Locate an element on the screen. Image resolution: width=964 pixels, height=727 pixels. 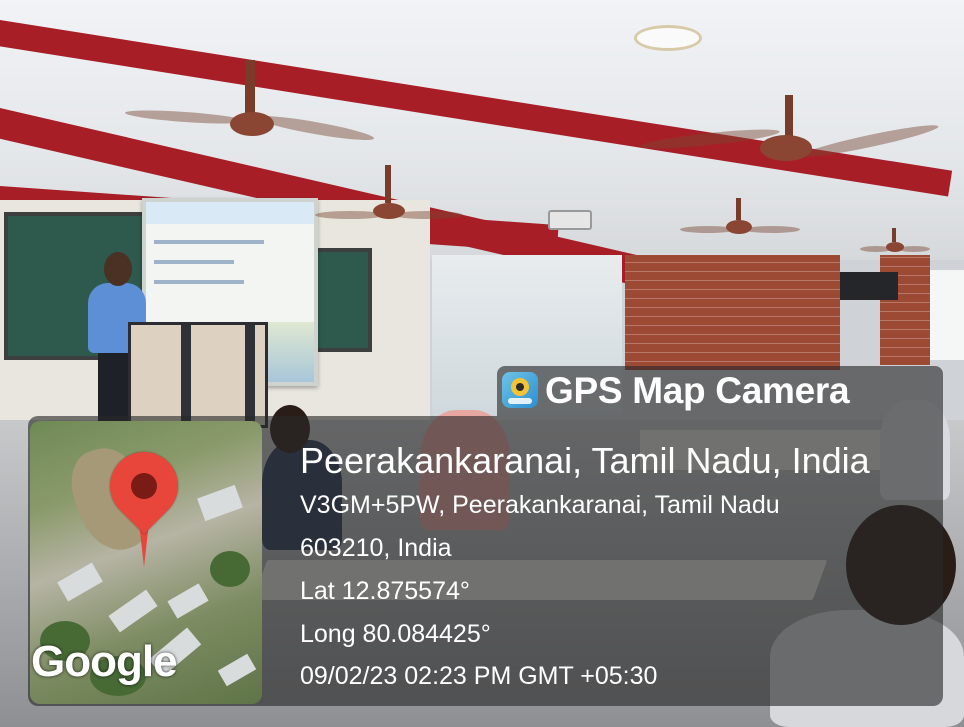
wall-speaker is located at coordinates (869, 286).